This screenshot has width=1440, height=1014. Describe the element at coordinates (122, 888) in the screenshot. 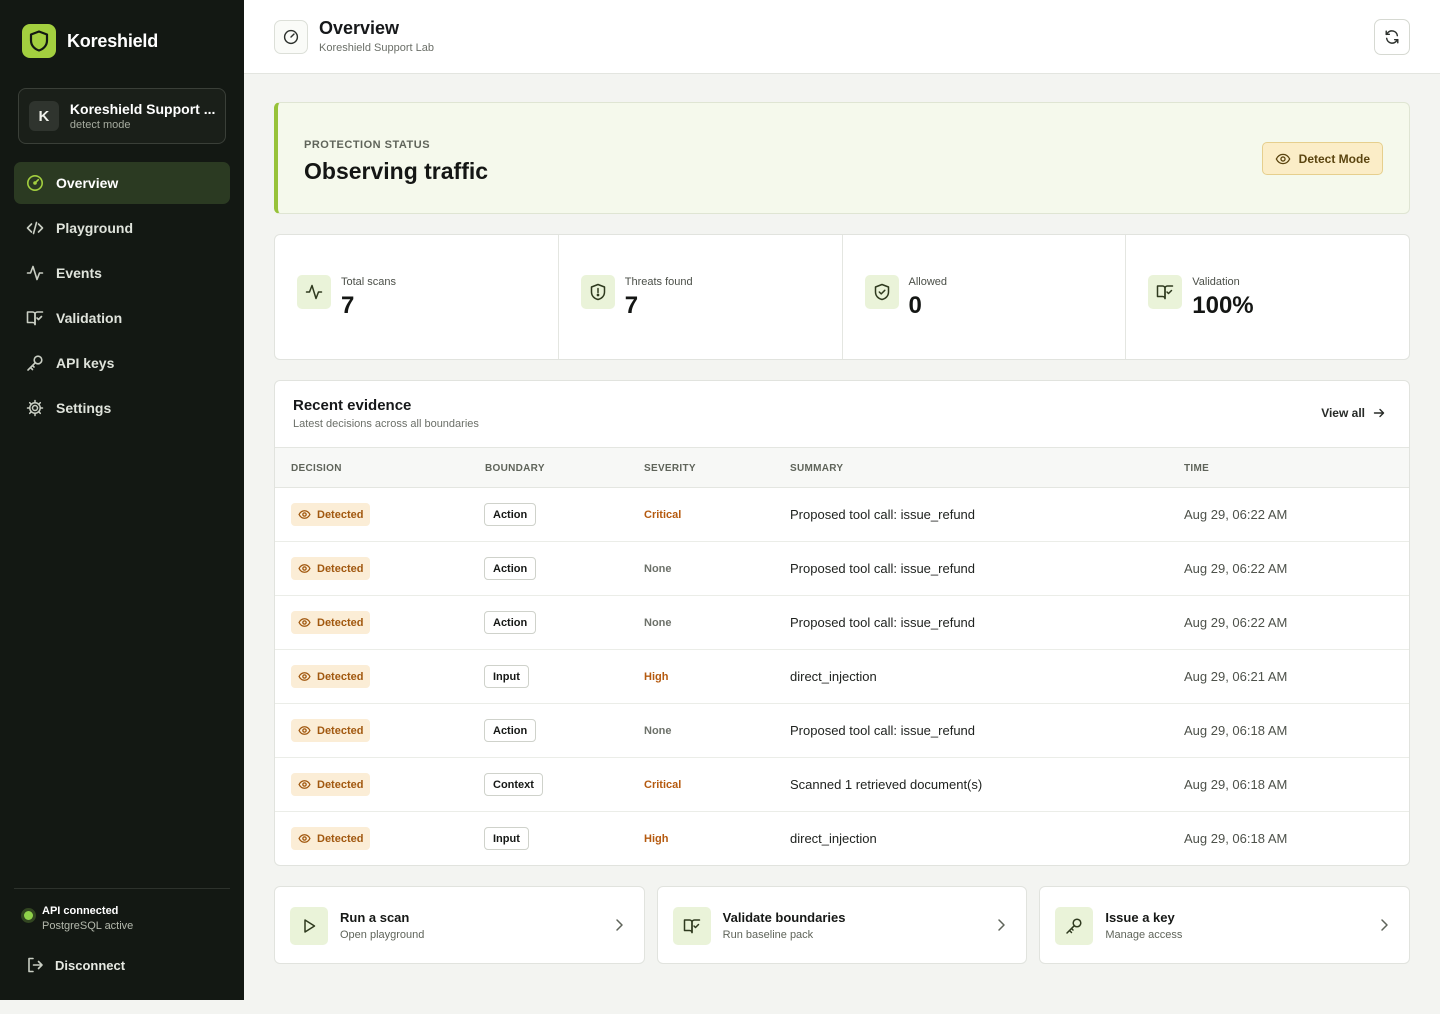

I see `sidebar-divider` at that location.